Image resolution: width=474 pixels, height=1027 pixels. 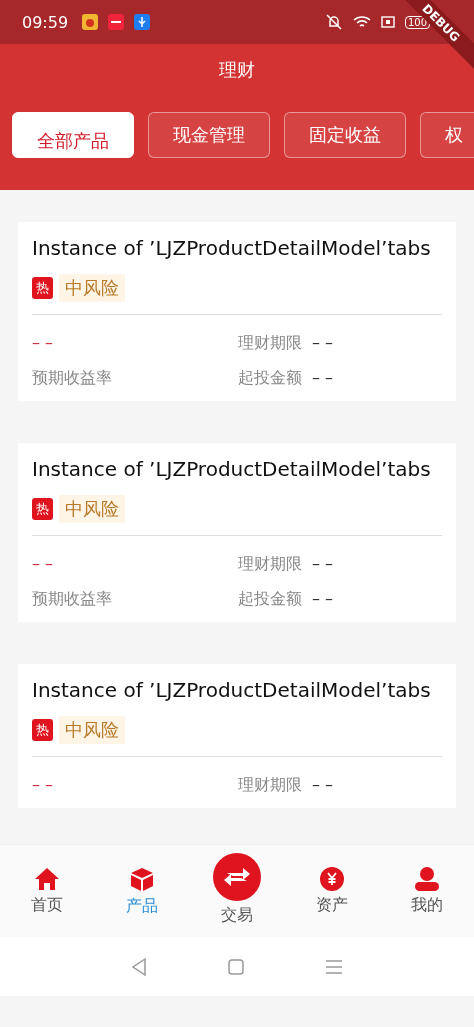 I want to click on nav-tab: 资产, so click(x=332, y=881).